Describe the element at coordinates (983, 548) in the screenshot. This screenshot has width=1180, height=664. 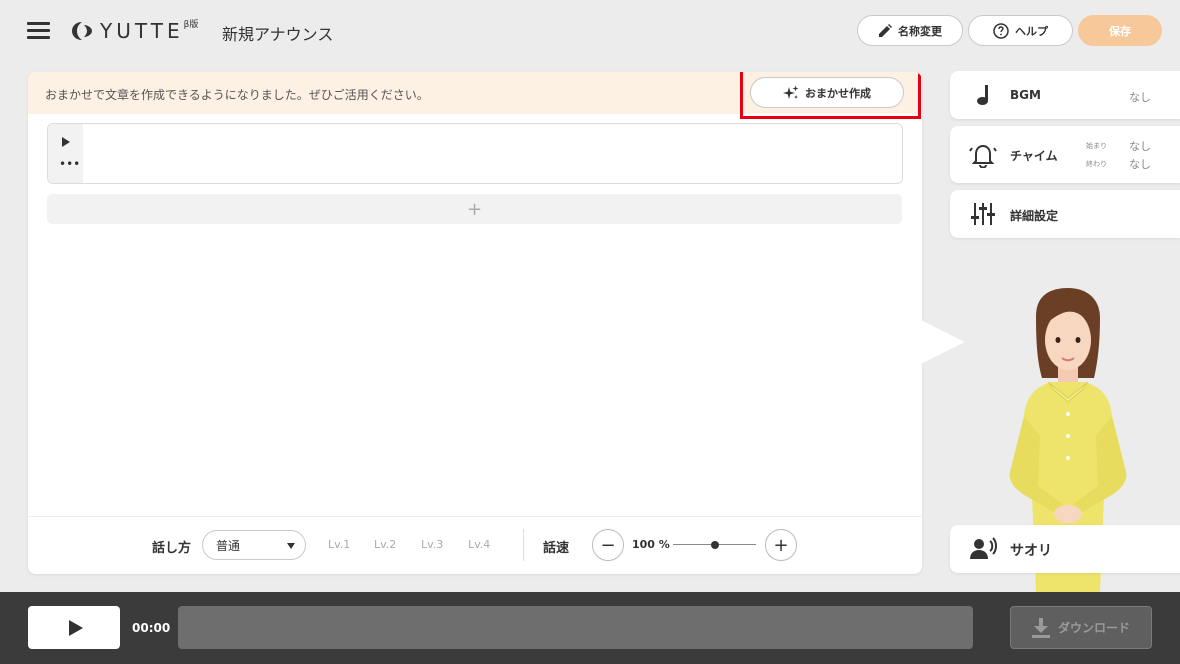
I see `speaker-person-icon` at that location.